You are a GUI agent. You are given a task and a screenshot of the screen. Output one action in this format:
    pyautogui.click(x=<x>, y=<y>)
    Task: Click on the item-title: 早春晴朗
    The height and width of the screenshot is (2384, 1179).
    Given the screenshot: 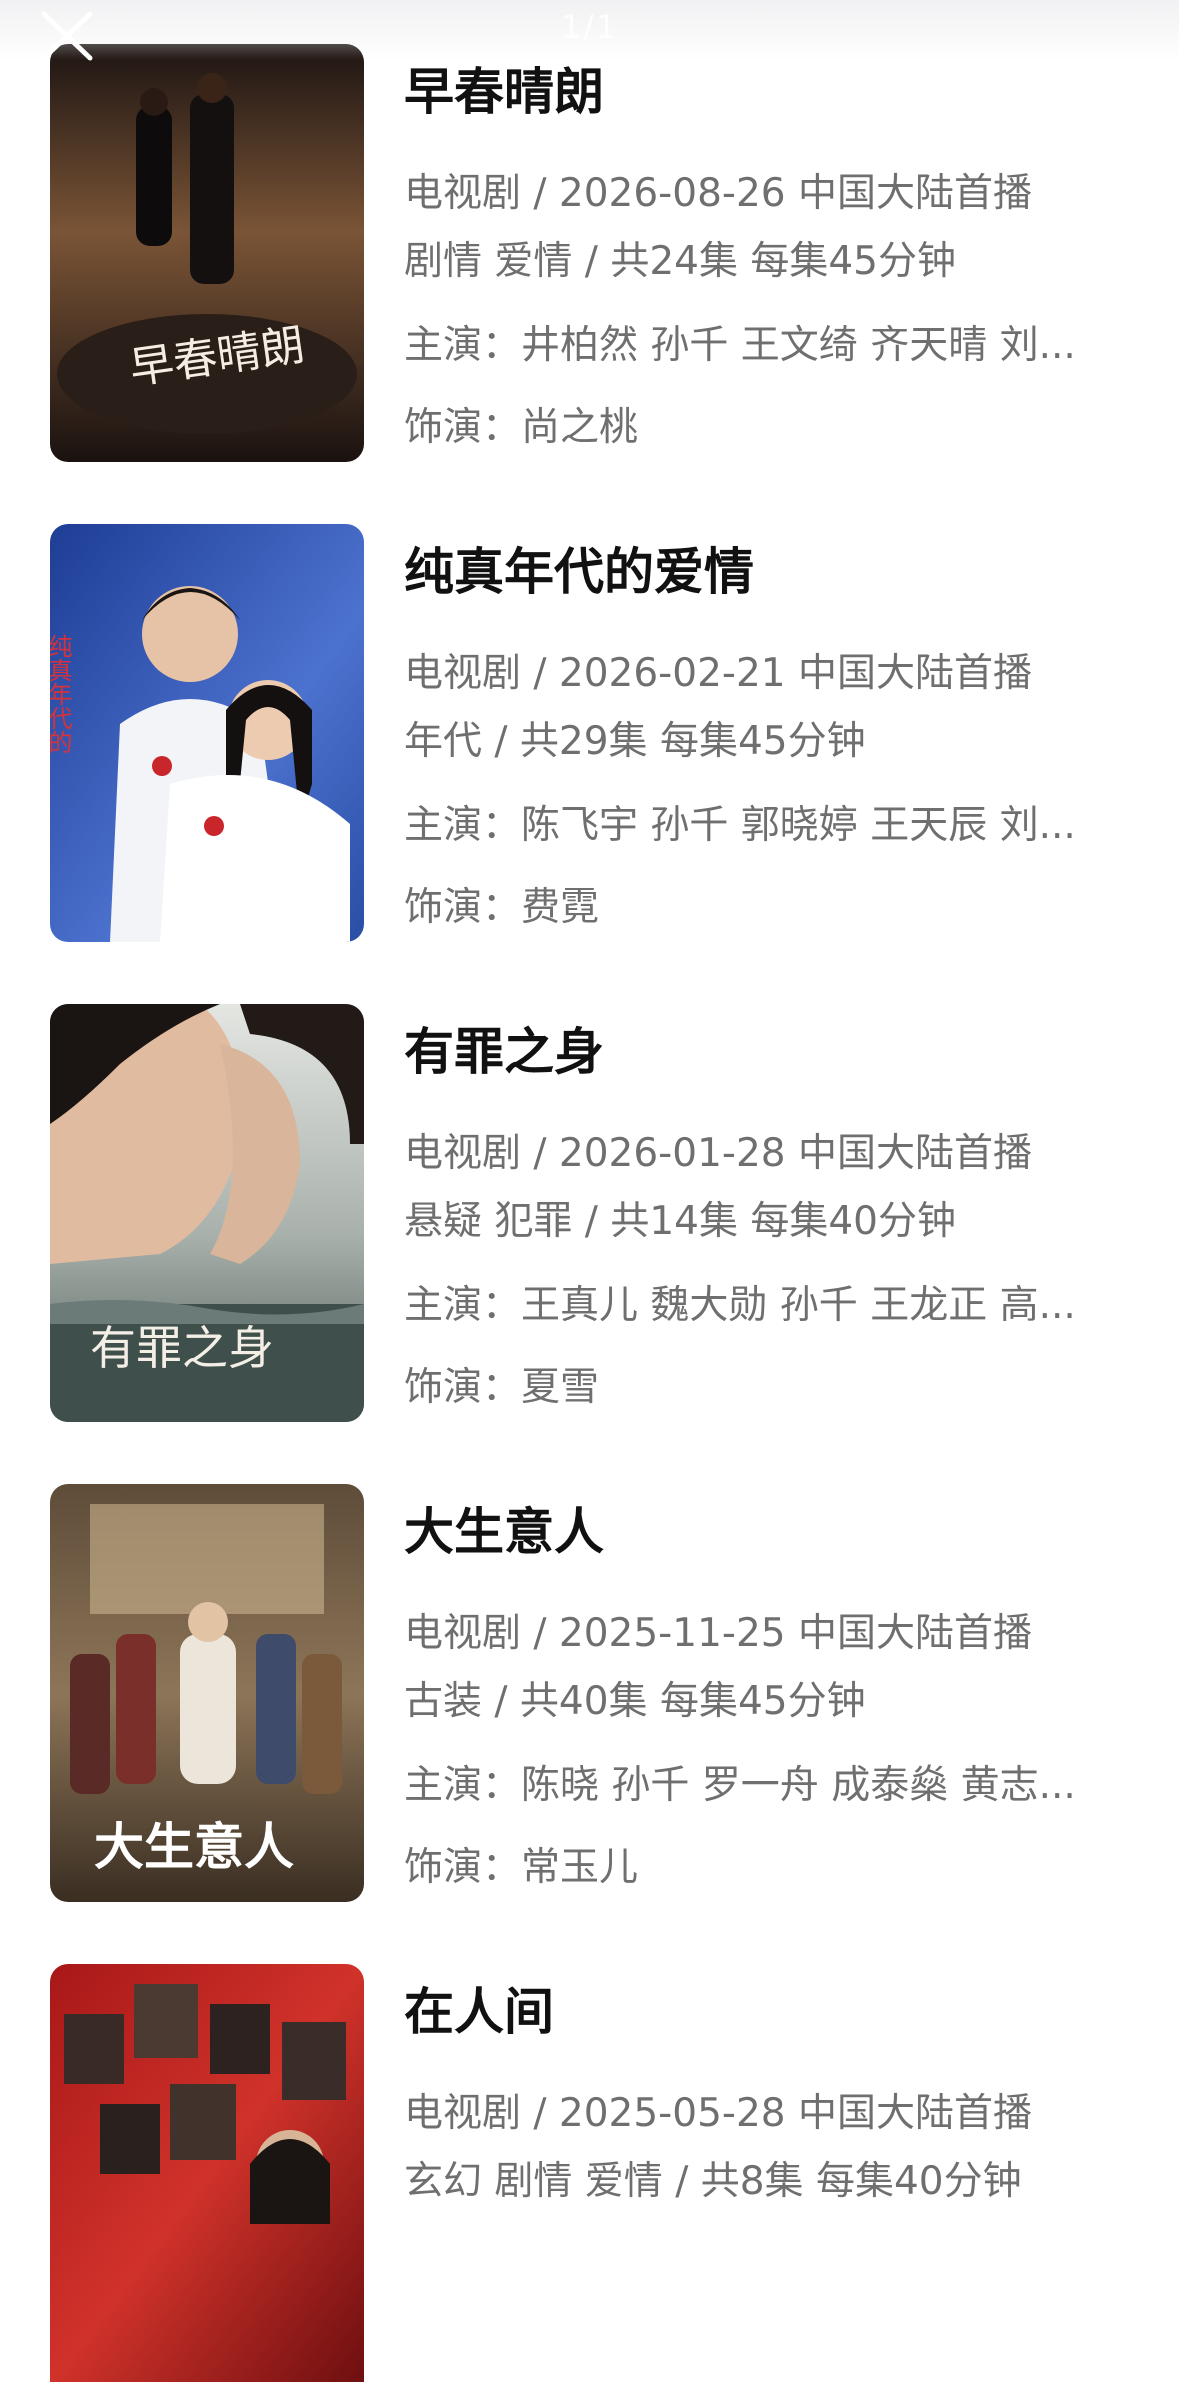 What is the action you would take?
    pyautogui.click(x=504, y=92)
    